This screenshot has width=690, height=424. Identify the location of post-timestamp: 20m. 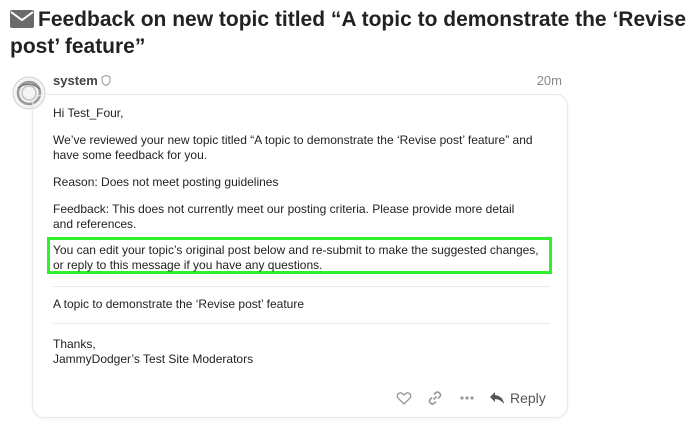
(541, 80).